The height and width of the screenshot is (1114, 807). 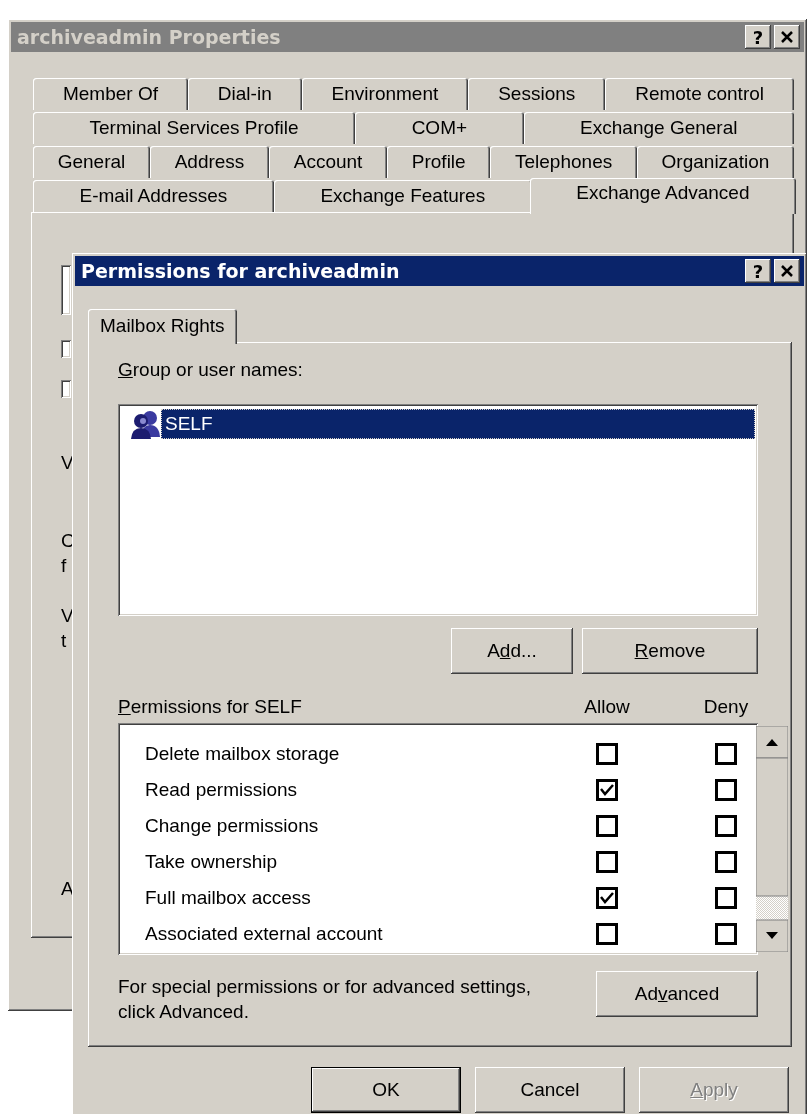 What do you see at coordinates (153, 196) in the screenshot?
I see `tab: E-mail Addresses` at bounding box center [153, 196].